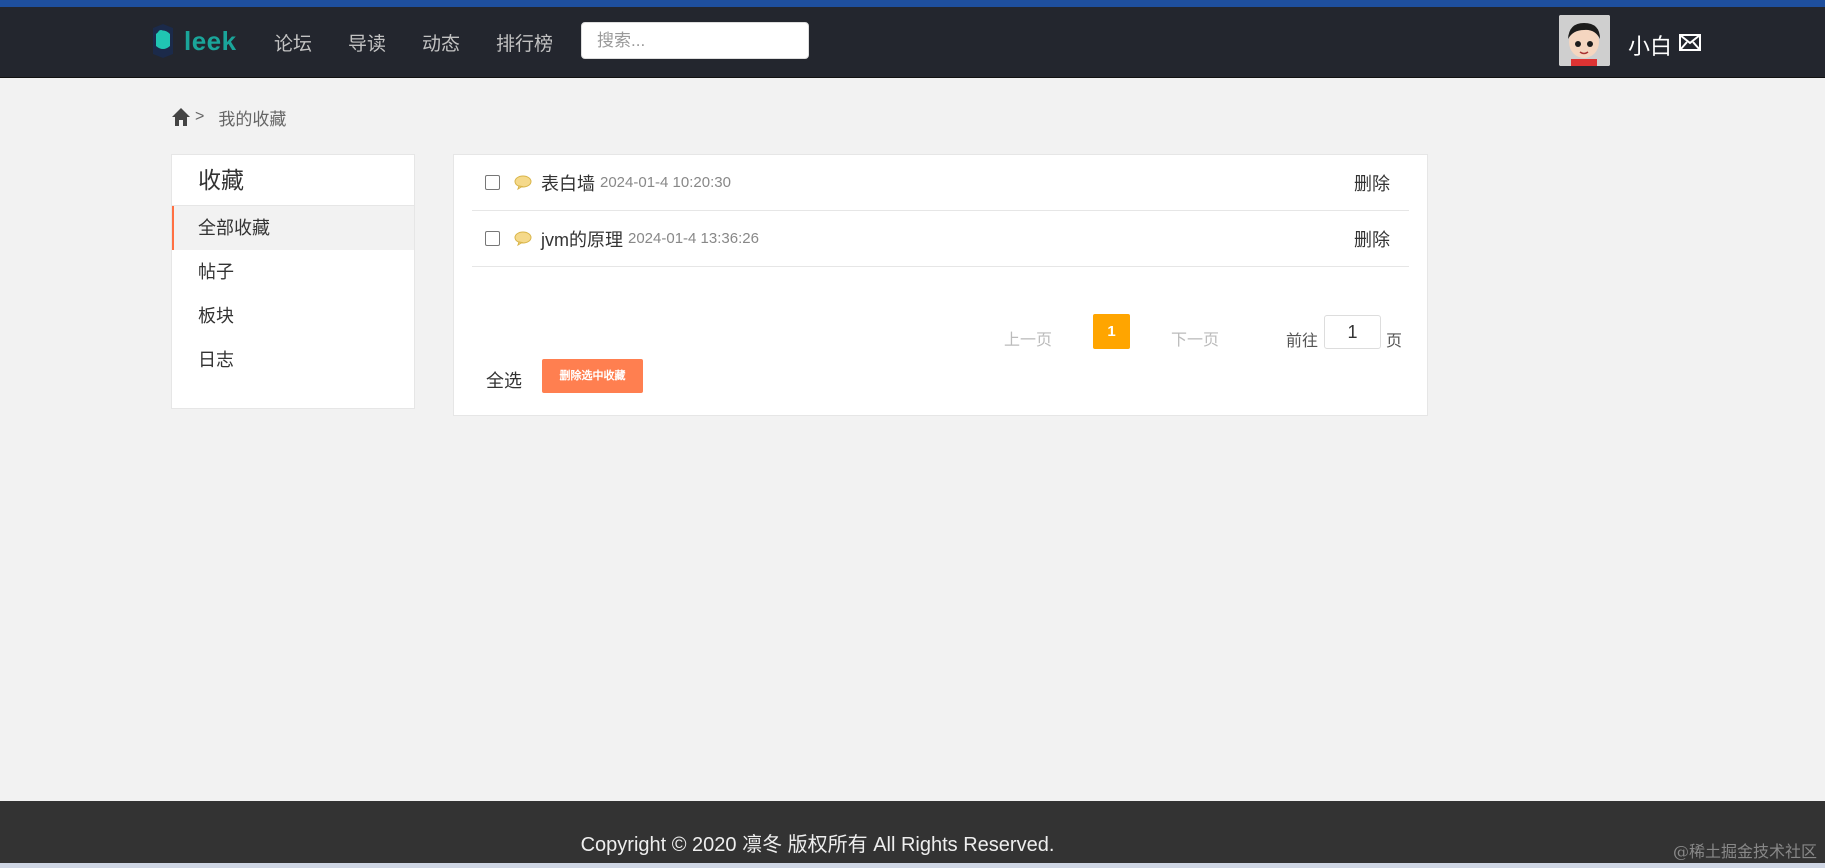  I want to click on goto-label: 前往, so click(1302, 341).